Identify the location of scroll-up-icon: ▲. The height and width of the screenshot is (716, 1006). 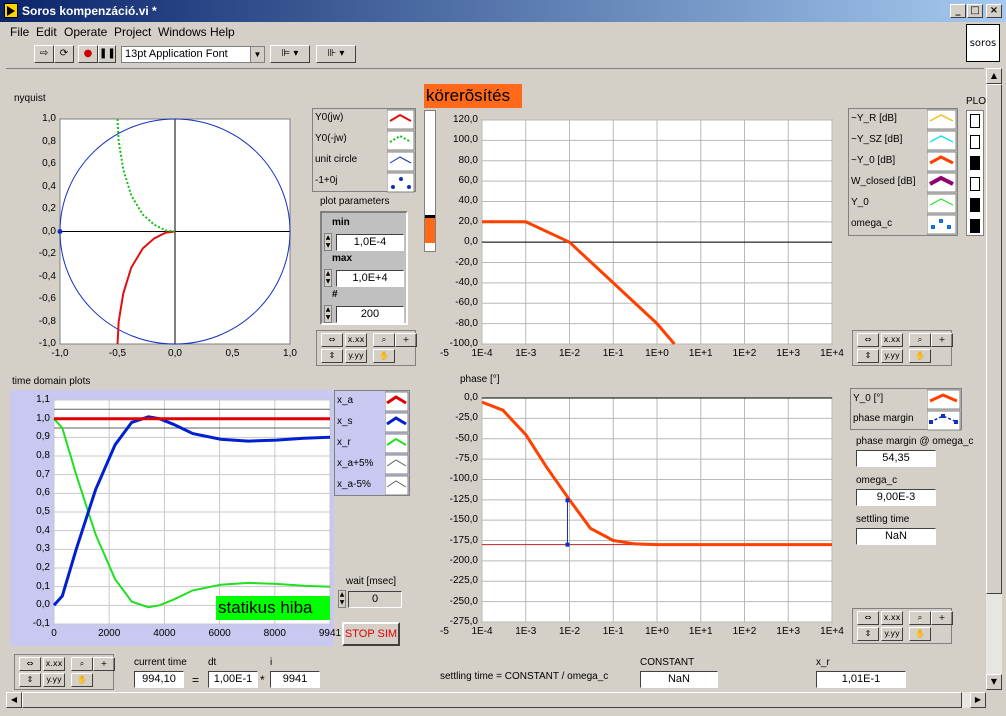
(994, 76).